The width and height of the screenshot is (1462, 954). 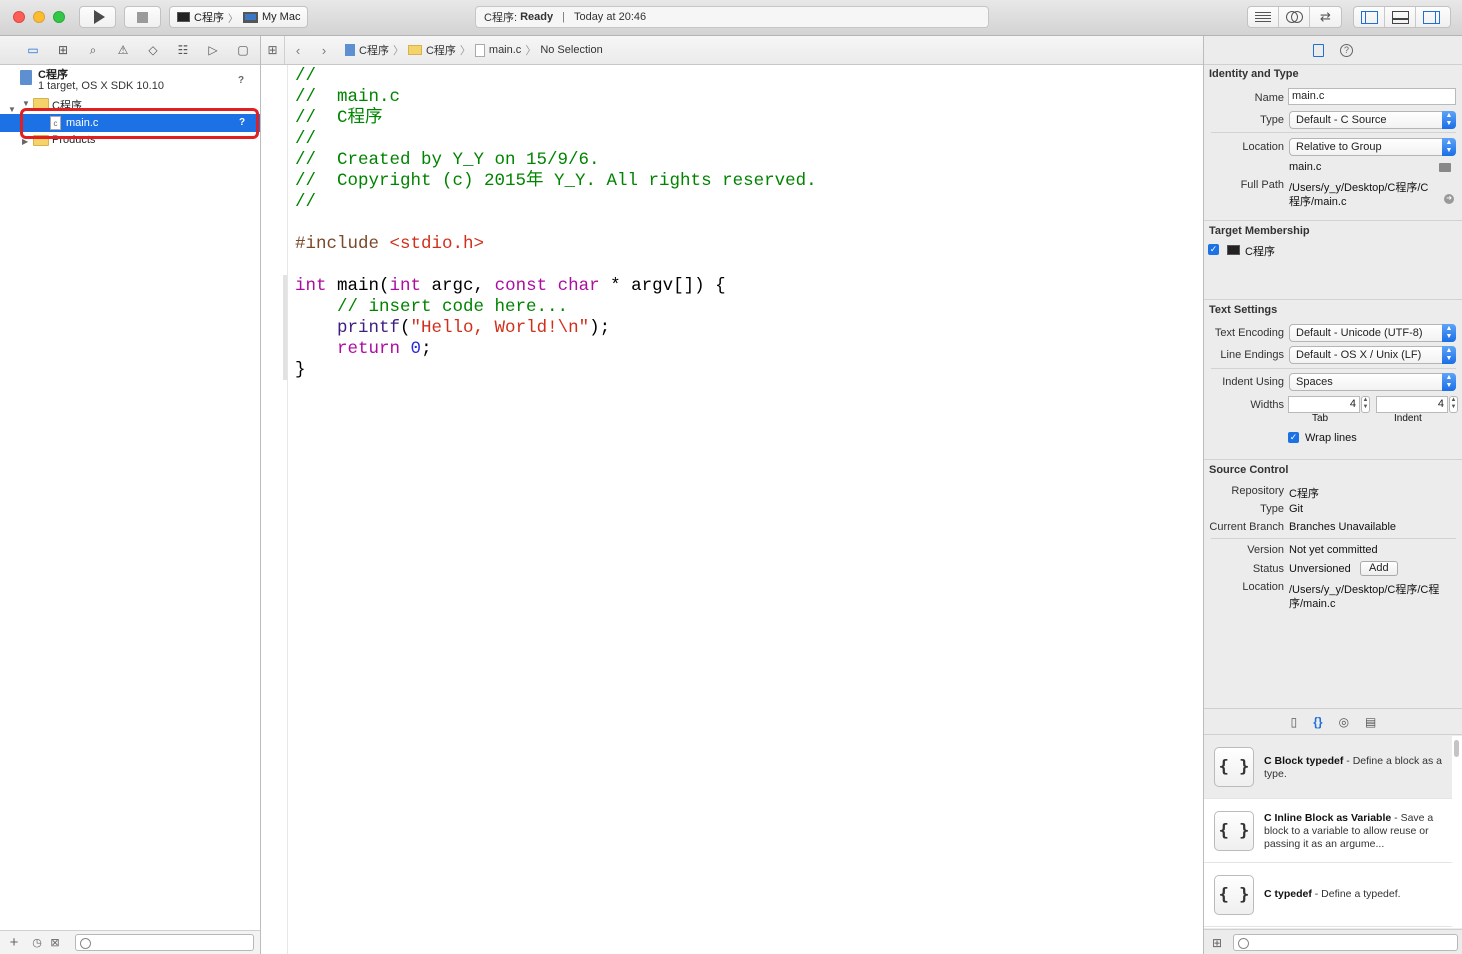 What do you see at coordinates (1217, 943) in the screenshot?
I see `grid-view-icon: ⊞` at bounding box center [1217, 943].